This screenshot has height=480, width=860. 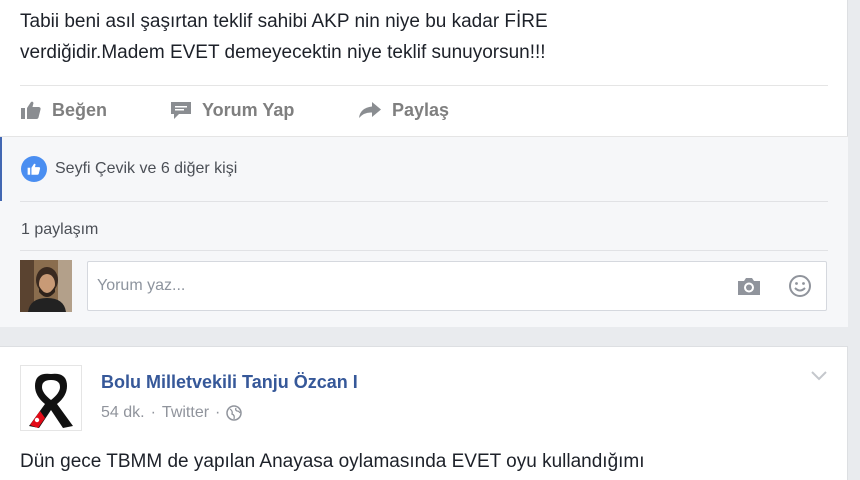 What do you see at coordinates (397, 286) in the screenshot?
I see `comment-input` at bounding box center [397, 286].